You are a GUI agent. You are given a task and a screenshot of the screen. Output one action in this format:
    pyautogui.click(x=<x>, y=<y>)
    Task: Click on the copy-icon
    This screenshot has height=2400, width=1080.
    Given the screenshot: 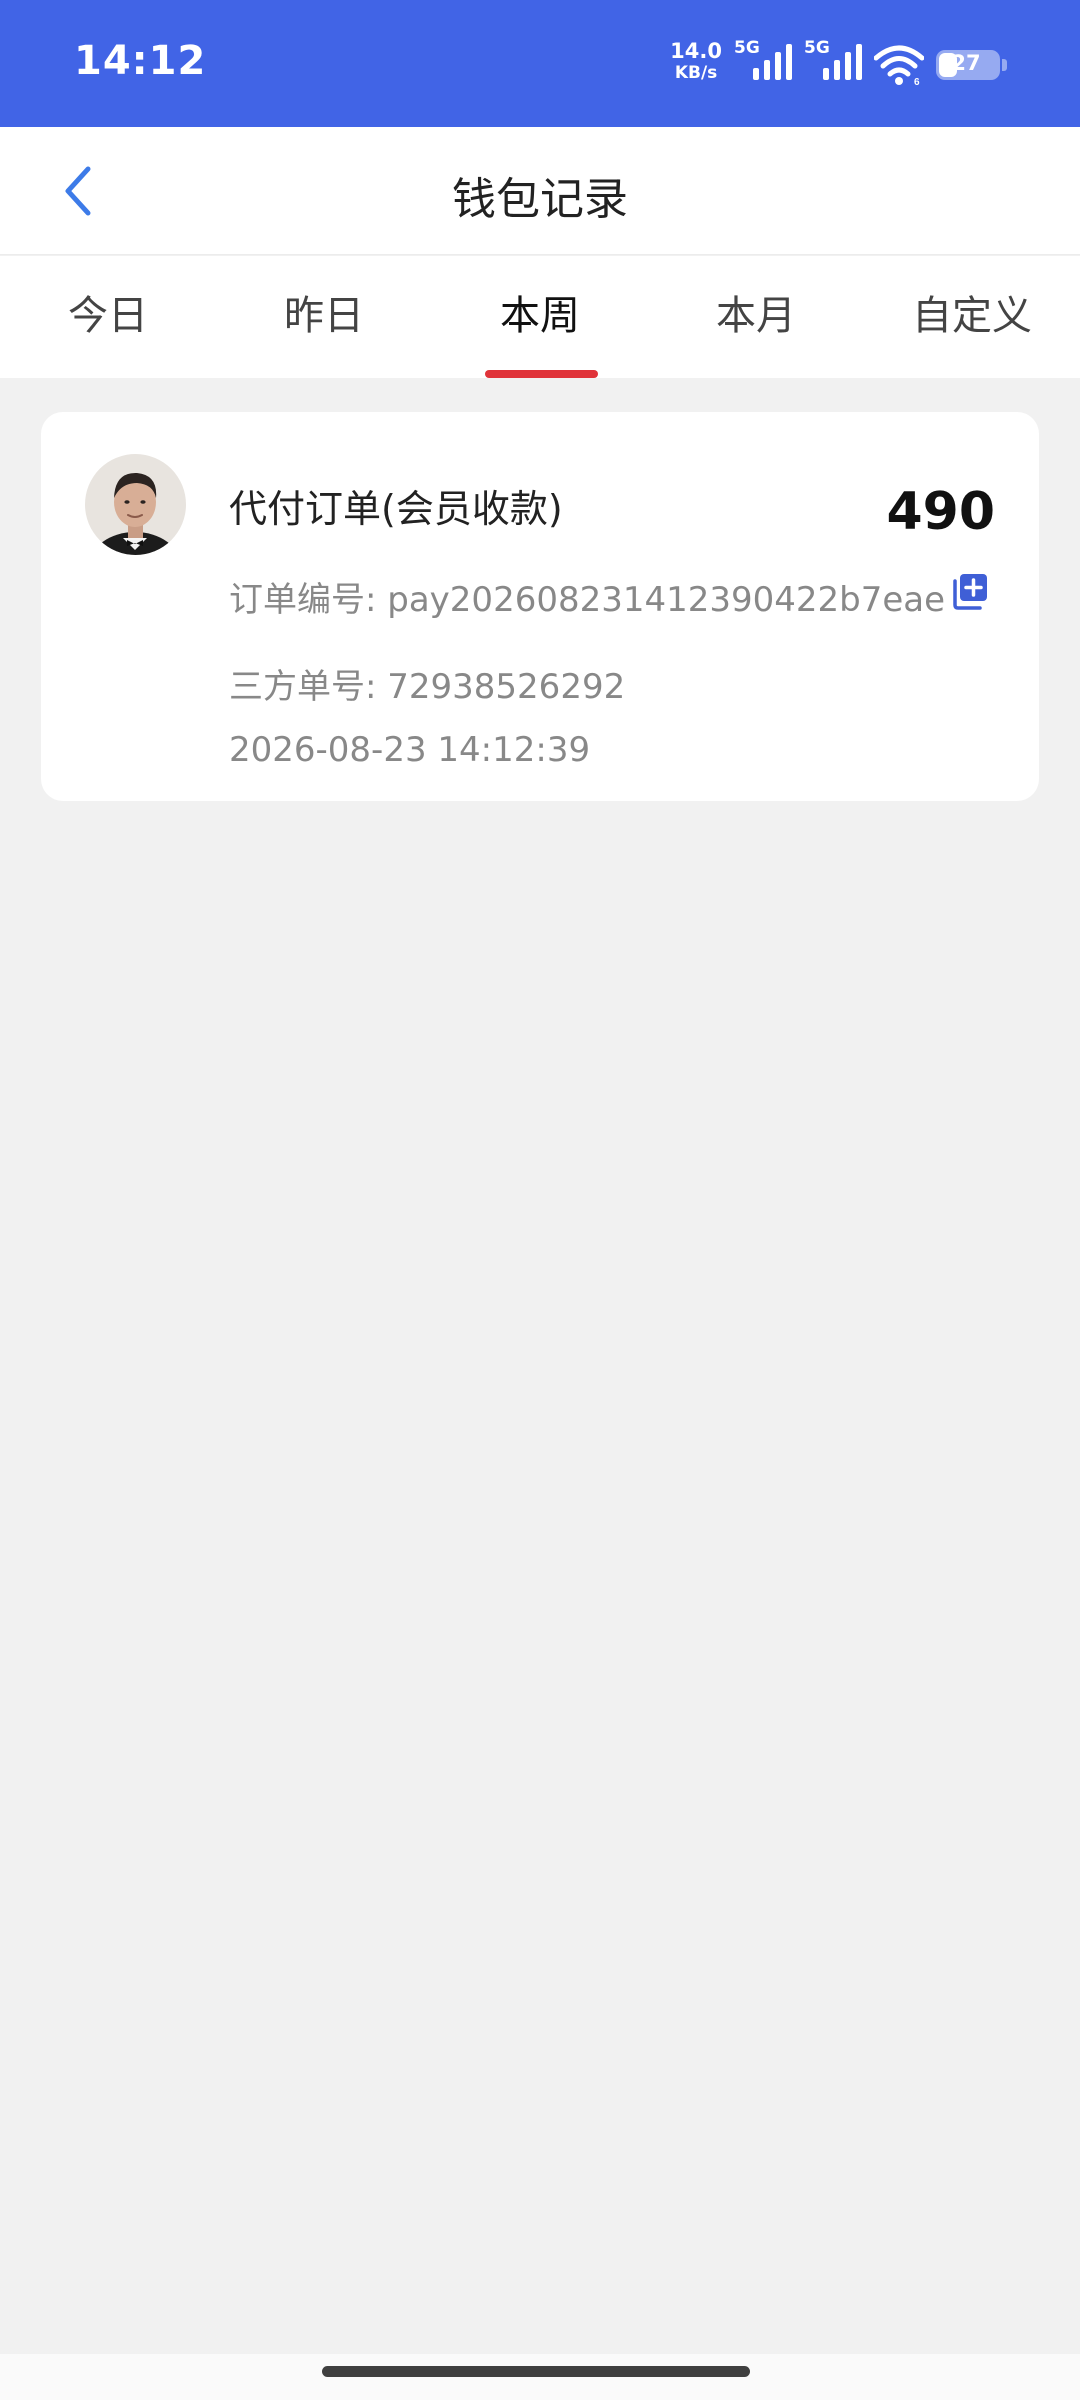 What is the action you would take?
    pyautogui.click(x=970, y=591)
    